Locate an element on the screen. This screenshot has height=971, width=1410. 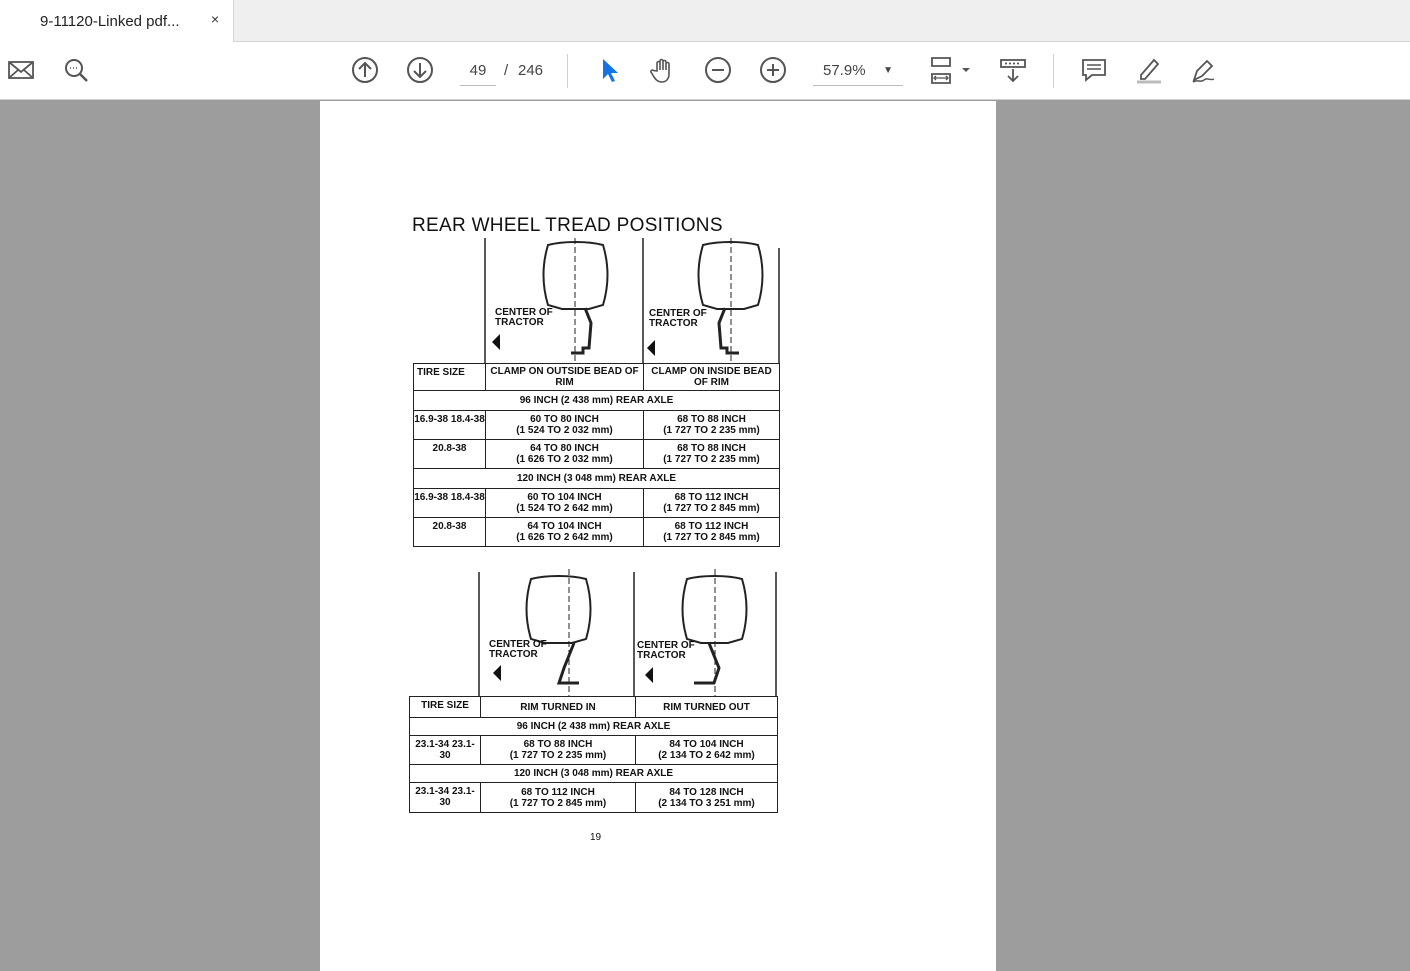
zoom-out-button is located at coordinates (718, 70).